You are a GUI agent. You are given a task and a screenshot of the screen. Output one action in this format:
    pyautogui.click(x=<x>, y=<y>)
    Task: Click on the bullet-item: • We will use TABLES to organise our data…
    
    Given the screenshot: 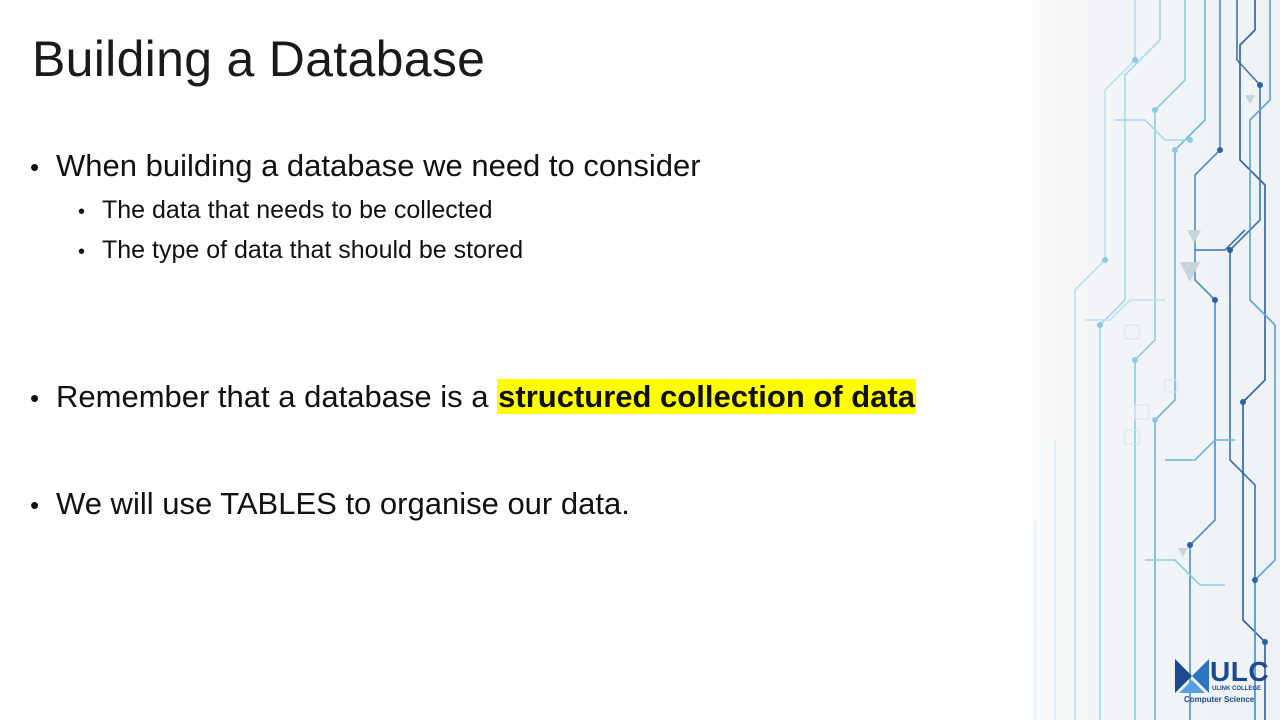 What is the action you would take?
    pyautogui.click(x=330, y=504)
    